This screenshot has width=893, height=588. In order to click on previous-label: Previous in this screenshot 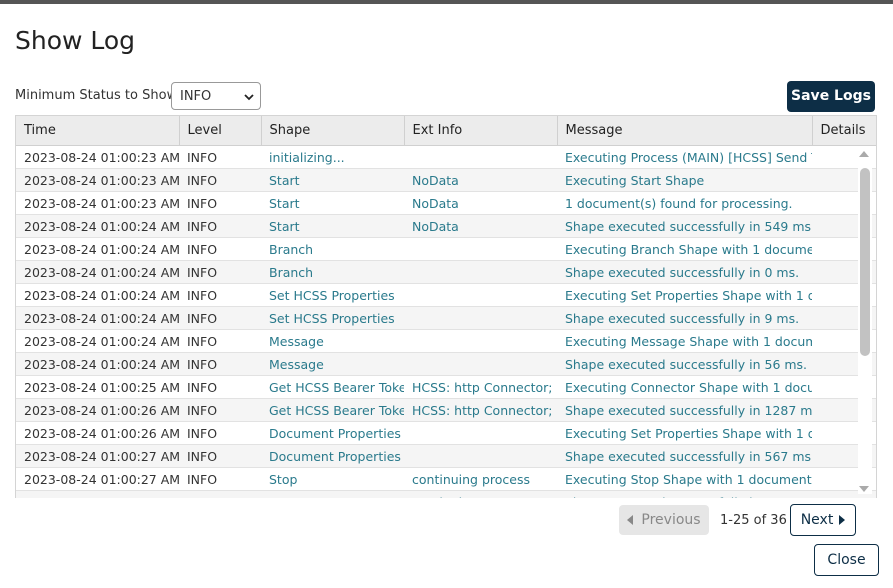, I will do `click(671, 520)`.